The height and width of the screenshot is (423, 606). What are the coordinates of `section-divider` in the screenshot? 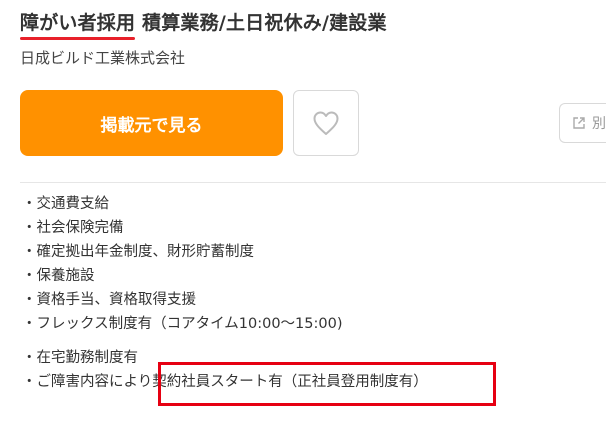 It's located at (313, 182).